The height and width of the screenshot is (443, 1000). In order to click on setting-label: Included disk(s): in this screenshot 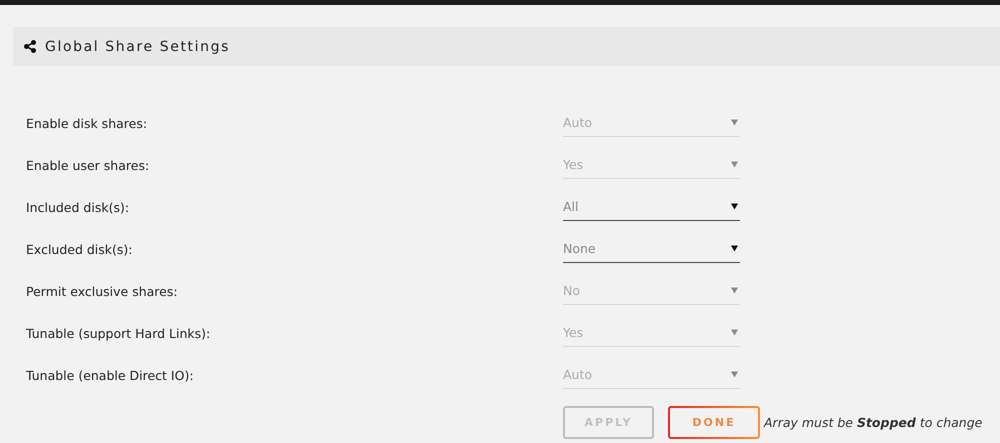, I will do `click(77, 207)`.